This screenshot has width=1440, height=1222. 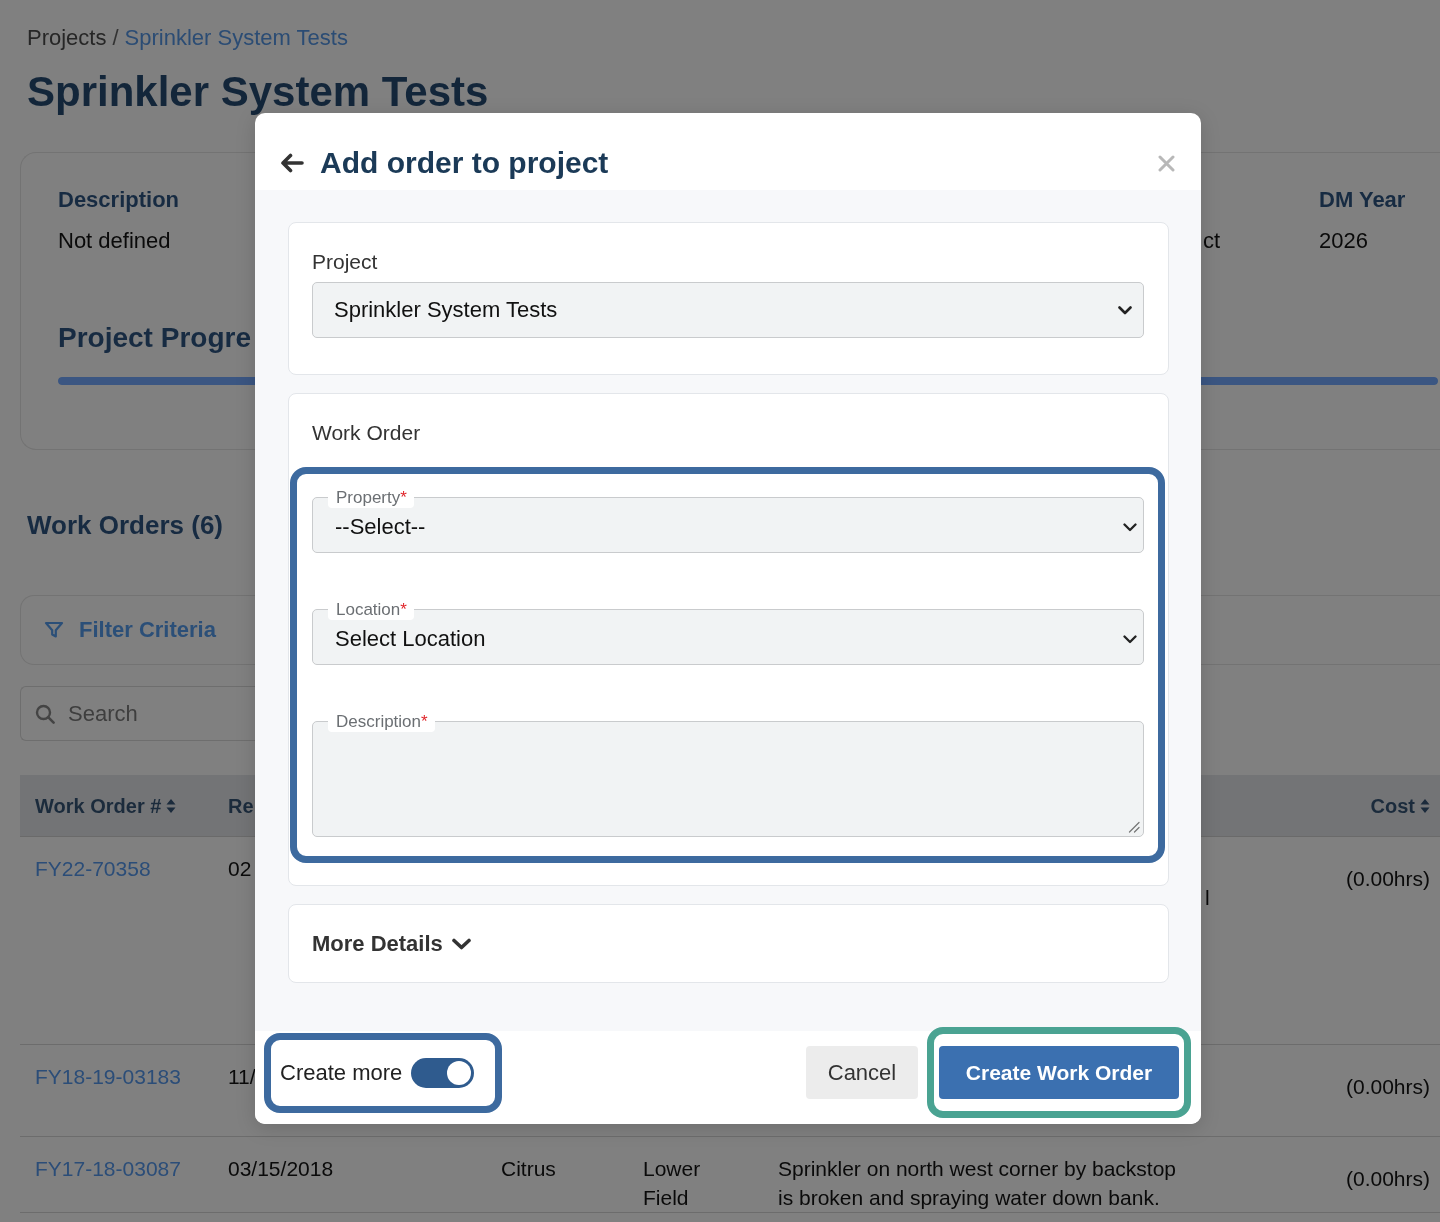 I want to click on resize-handle-icon, so click(x=1134, y=827).